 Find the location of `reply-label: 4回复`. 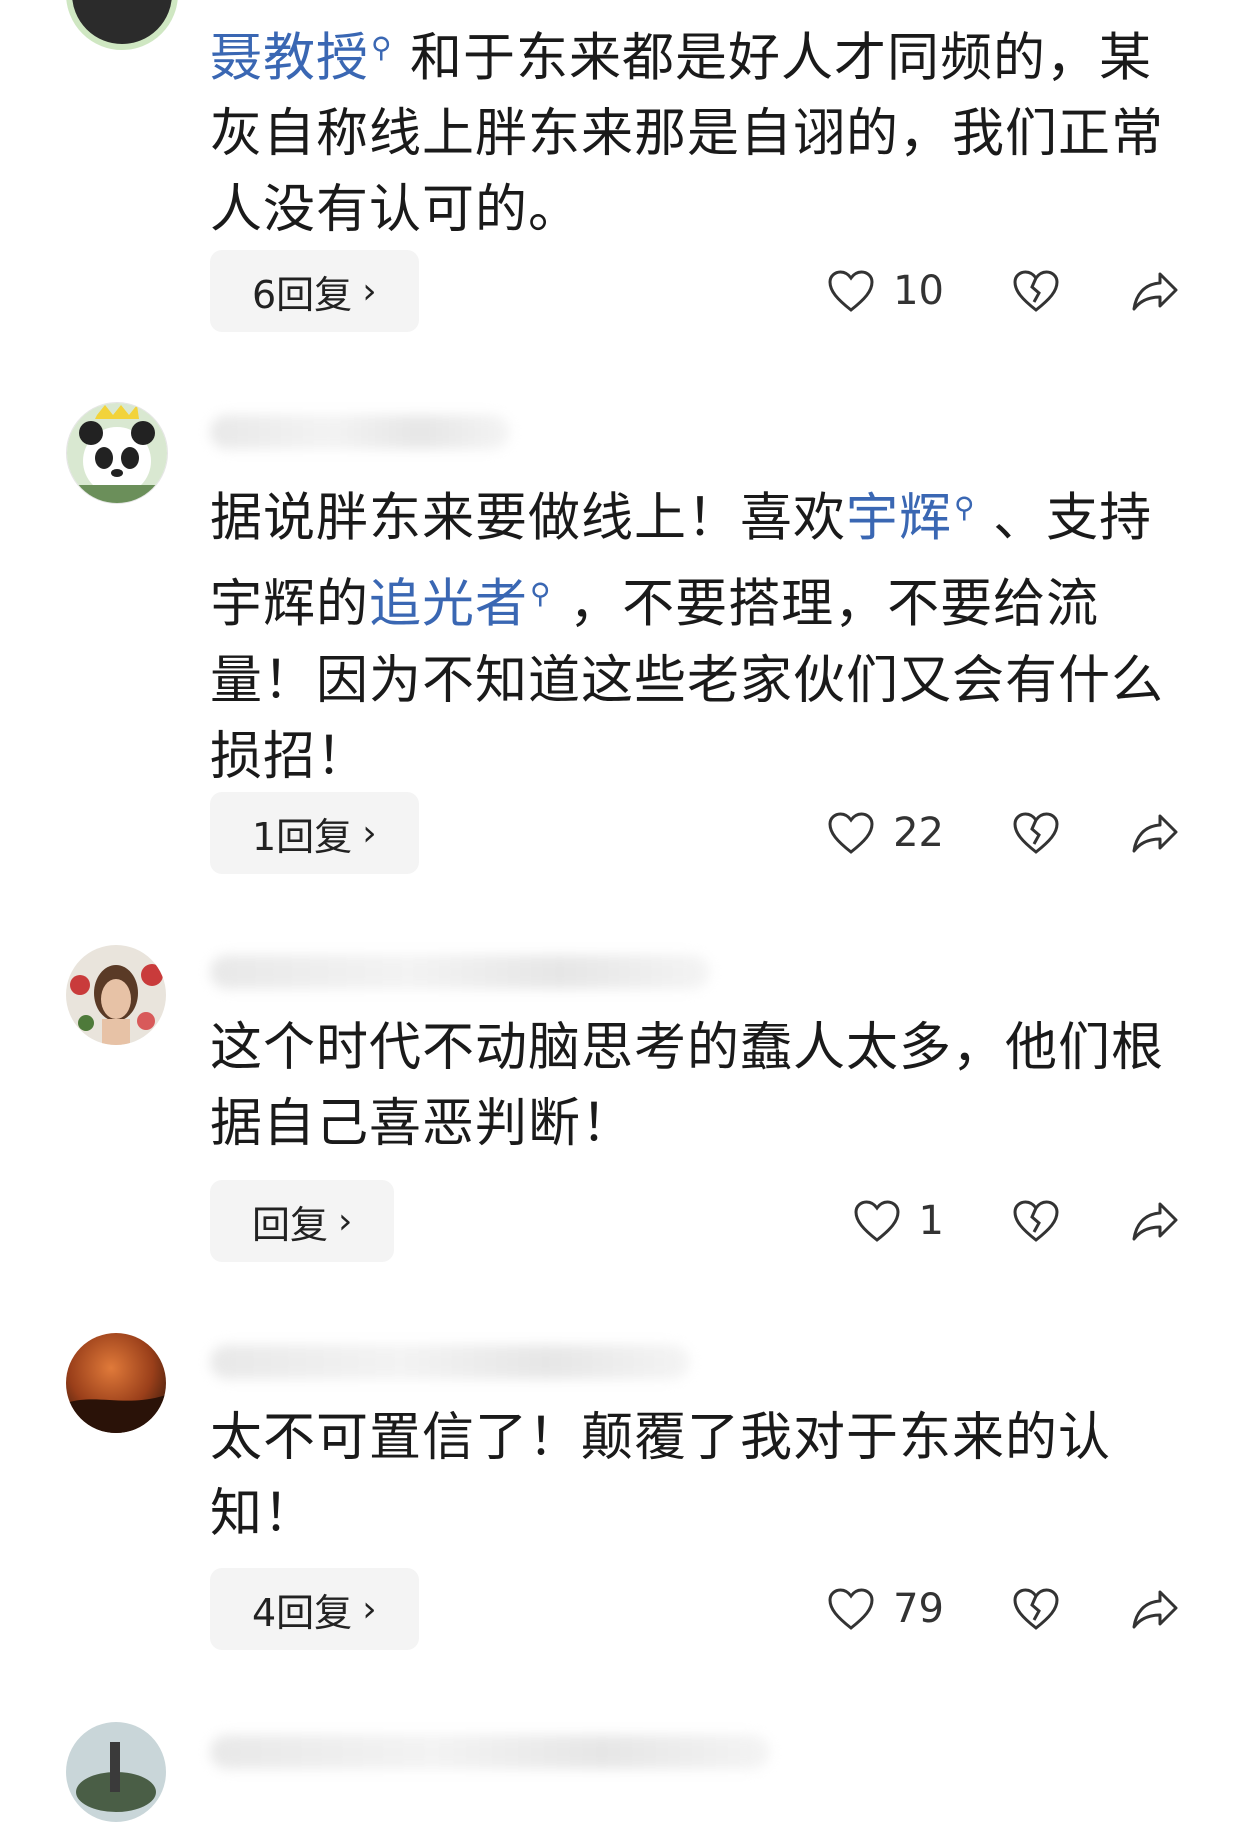

reply-label: 4回复 is located at coordinates (302, 1612).